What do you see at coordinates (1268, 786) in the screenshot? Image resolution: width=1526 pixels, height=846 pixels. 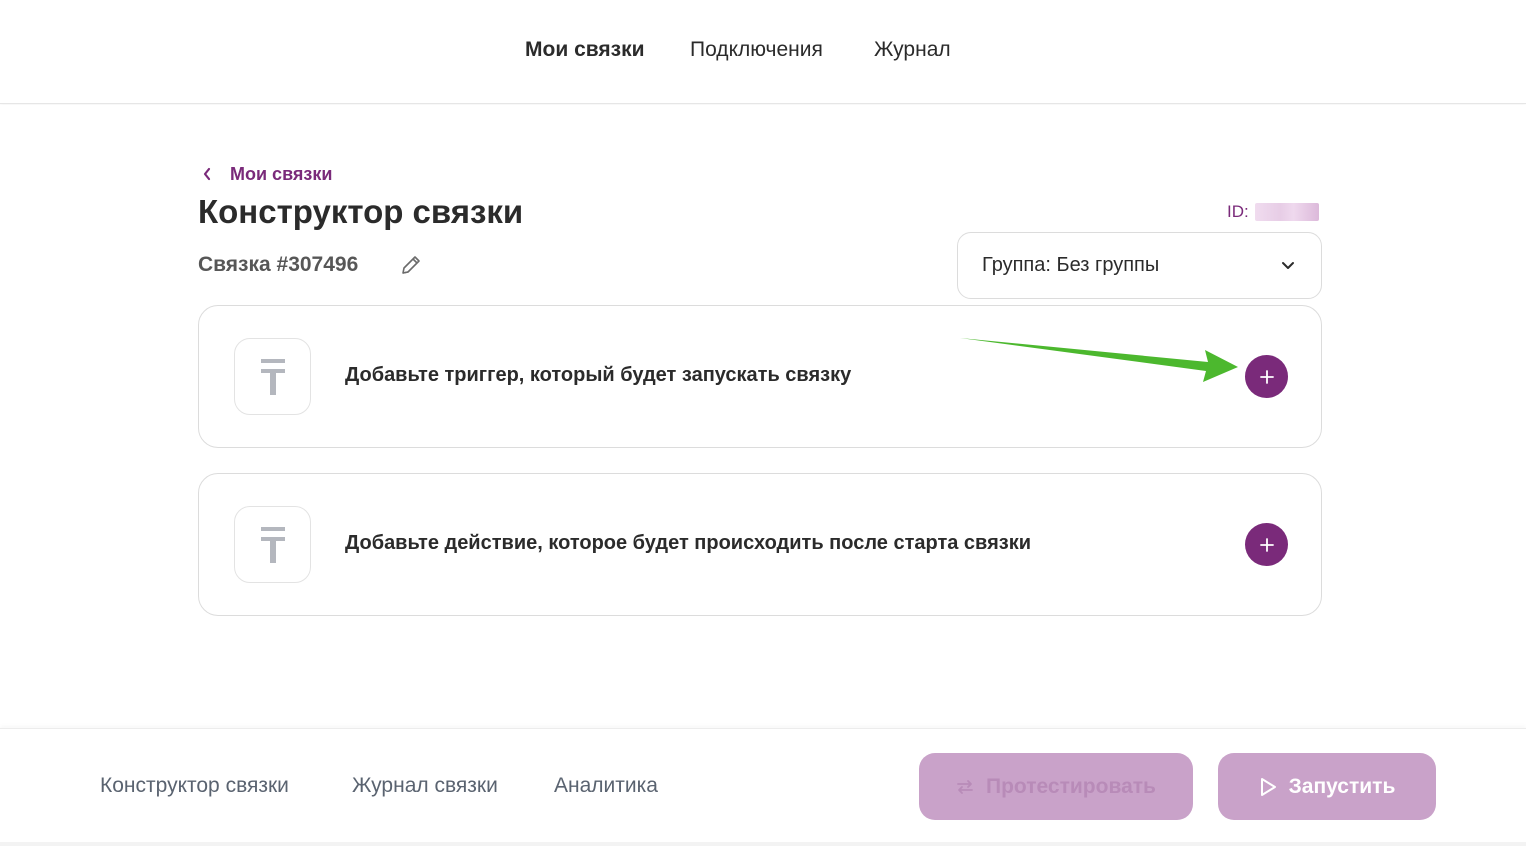 I see `play-icon` at bounding box center [1268, 786].